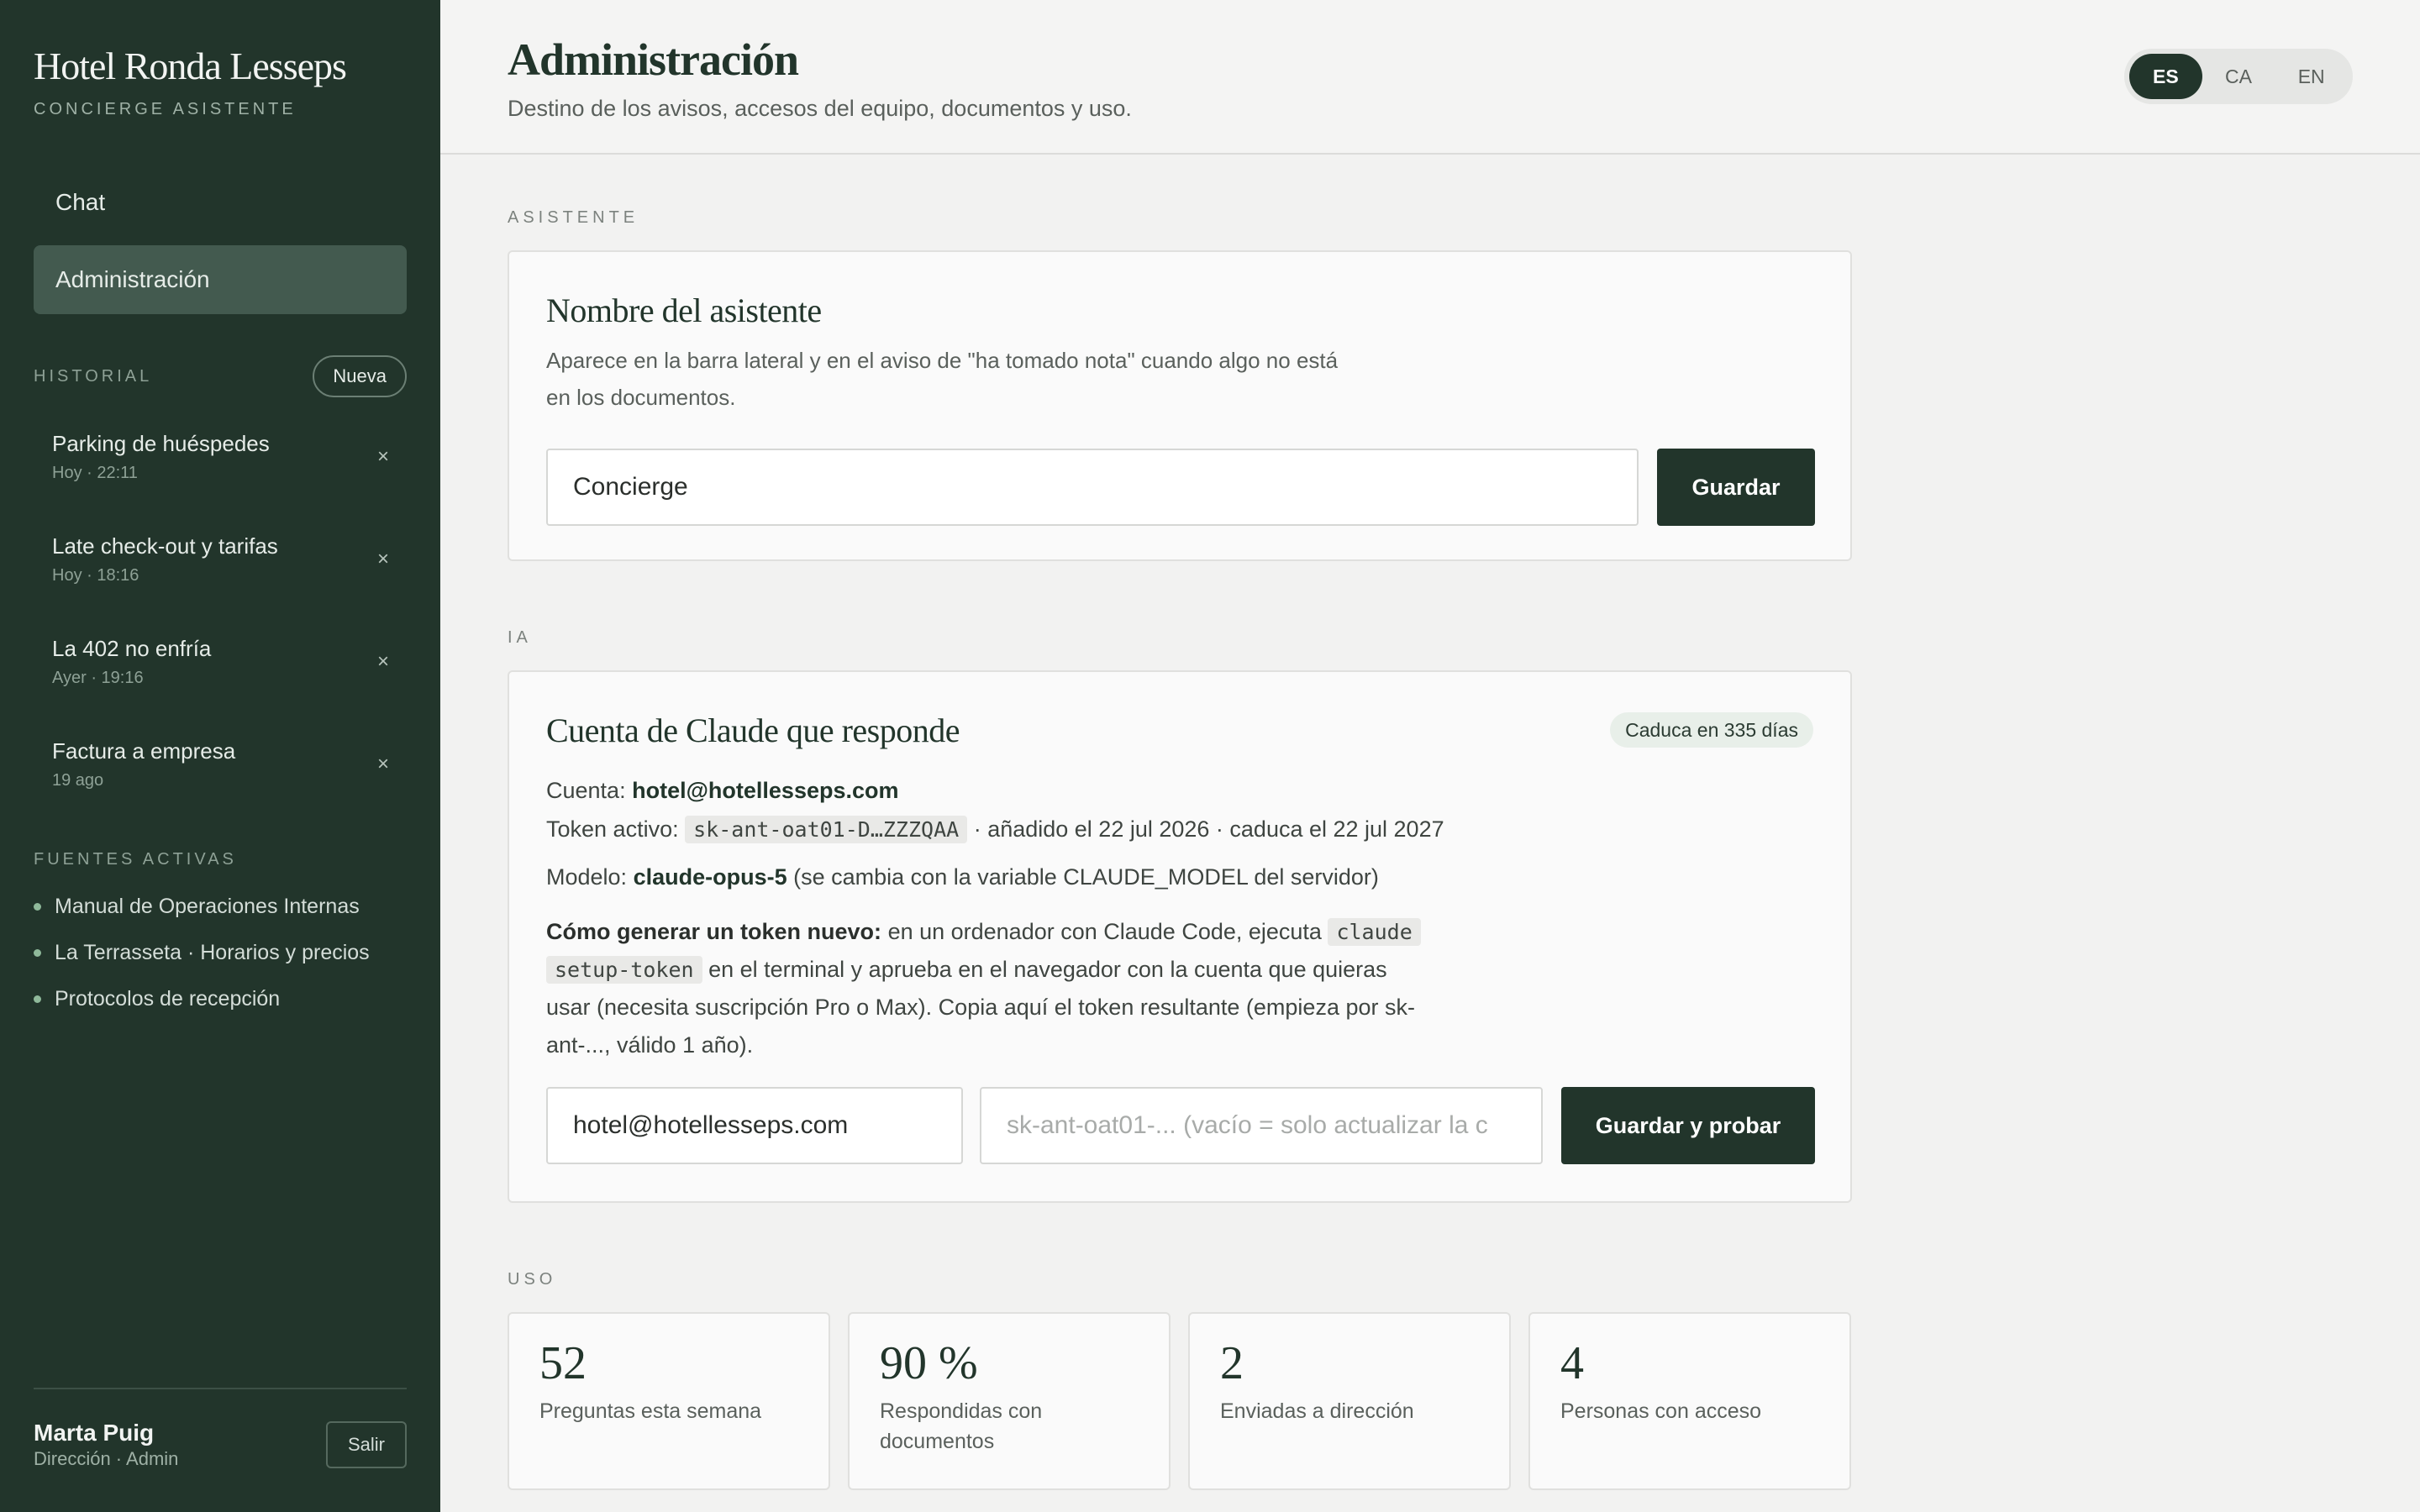 Image resolution: width=2420 pixels, height=1512 pixels. Describe the element at coordinates (132, 648) in the screenshot. I see `history-item-title: La 402 no enfría` at that location.